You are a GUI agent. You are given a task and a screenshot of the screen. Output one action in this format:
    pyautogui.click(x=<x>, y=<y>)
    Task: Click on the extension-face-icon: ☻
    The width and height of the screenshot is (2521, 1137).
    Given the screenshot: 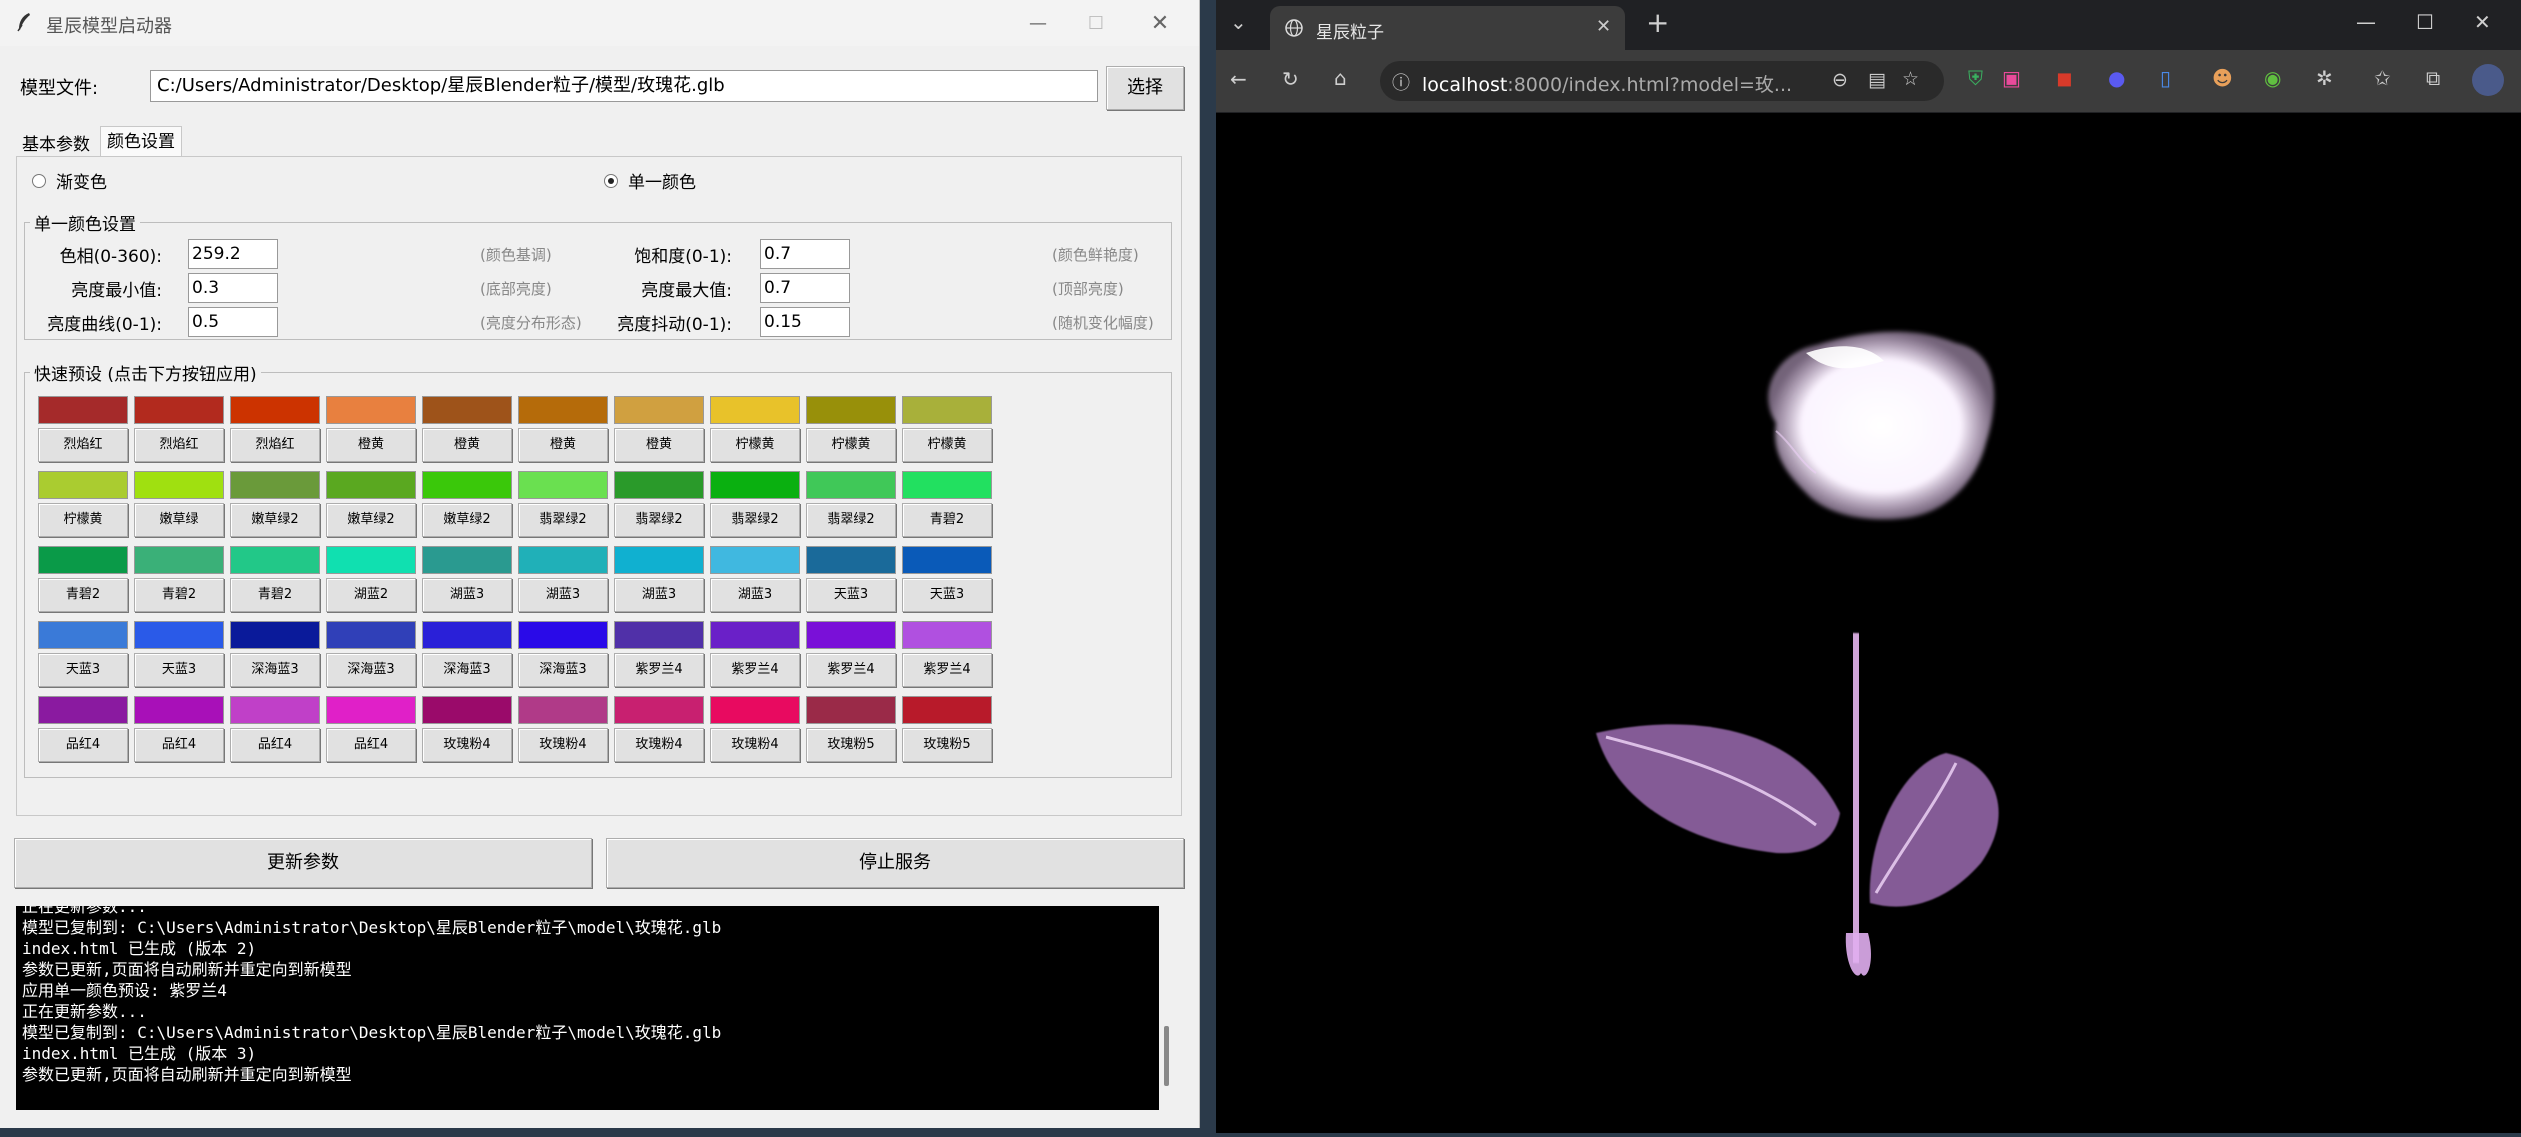 What is the action you would take?
    pyautogui.click(x=2222, y=78)
    